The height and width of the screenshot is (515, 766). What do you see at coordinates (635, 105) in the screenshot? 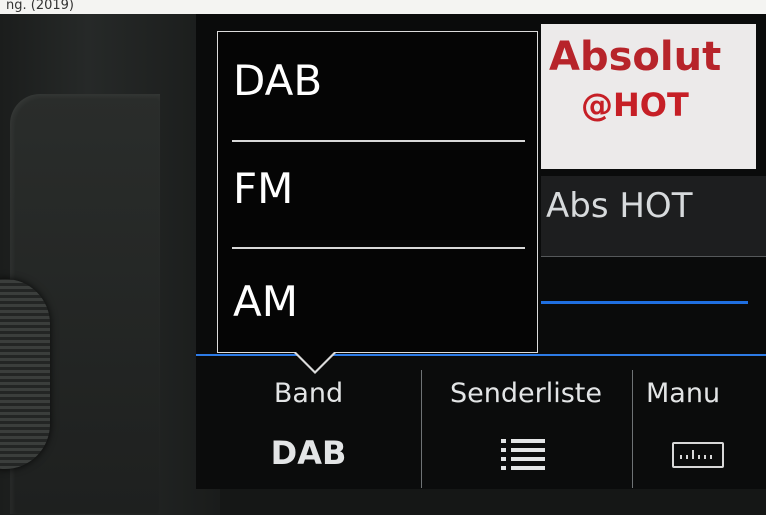
I see `station-logo-hot: @HOT` at bounding box center [635, 105].